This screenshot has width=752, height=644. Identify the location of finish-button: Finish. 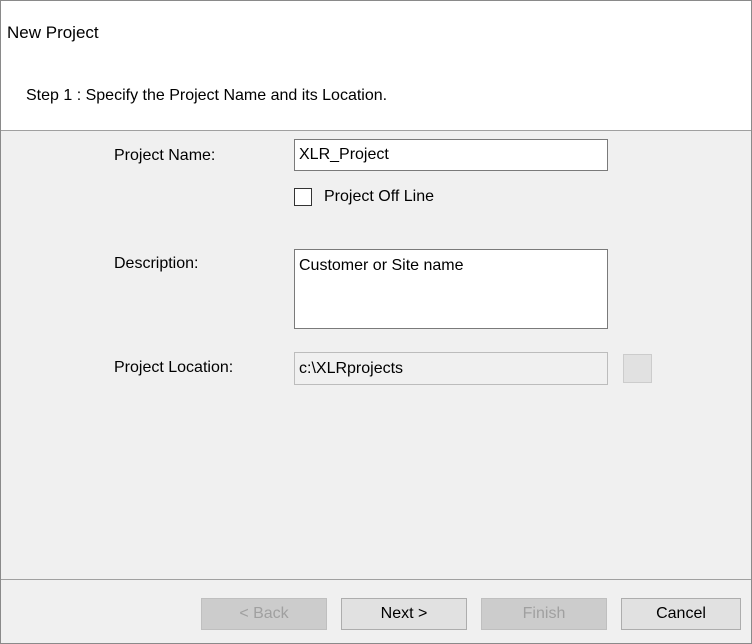
(544, 614).